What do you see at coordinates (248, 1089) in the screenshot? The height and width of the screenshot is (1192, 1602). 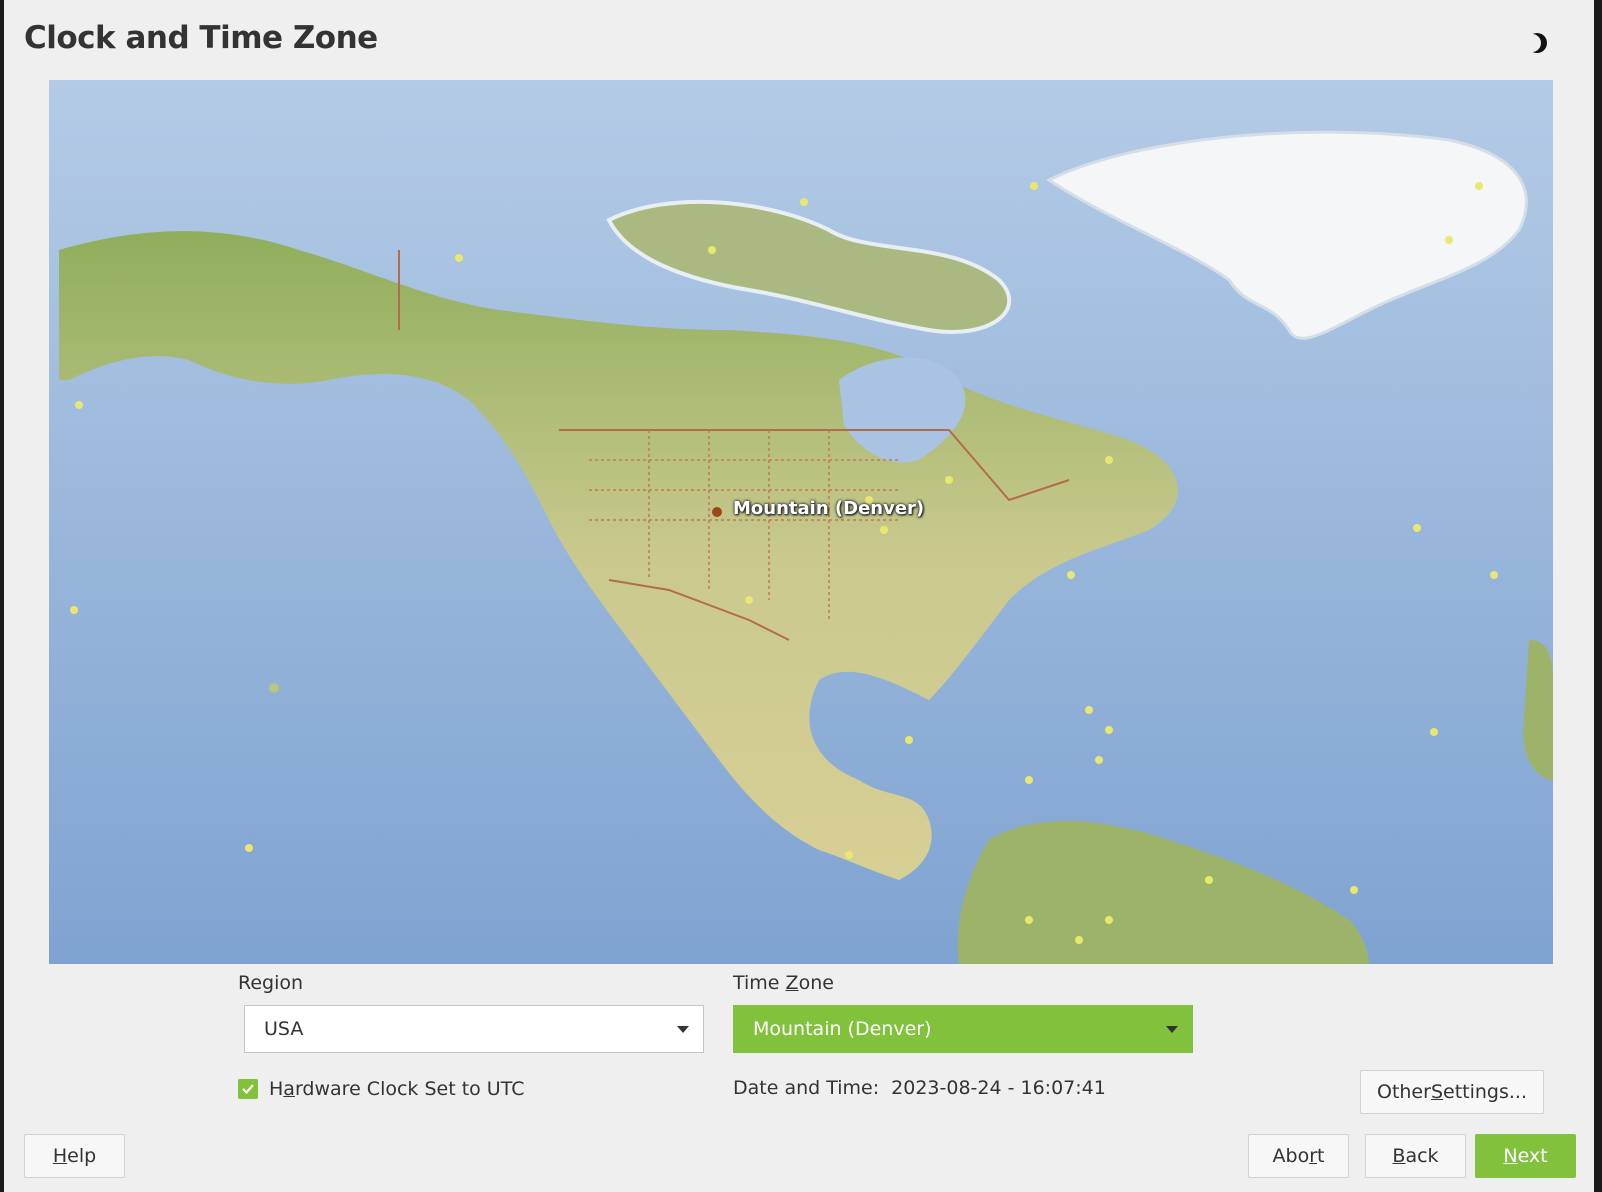 I see `checkbox-checked-icon` at bounding box center [248, 1089].